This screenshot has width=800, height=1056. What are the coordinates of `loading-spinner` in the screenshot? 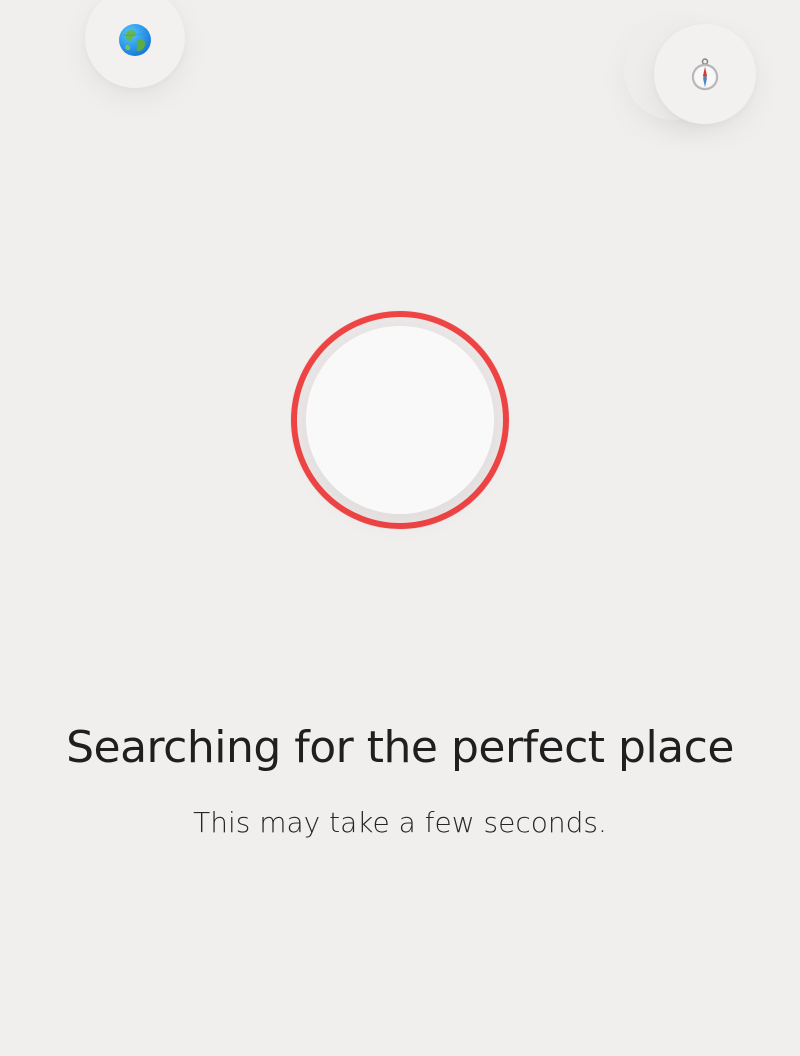 It's located at (400, 420).